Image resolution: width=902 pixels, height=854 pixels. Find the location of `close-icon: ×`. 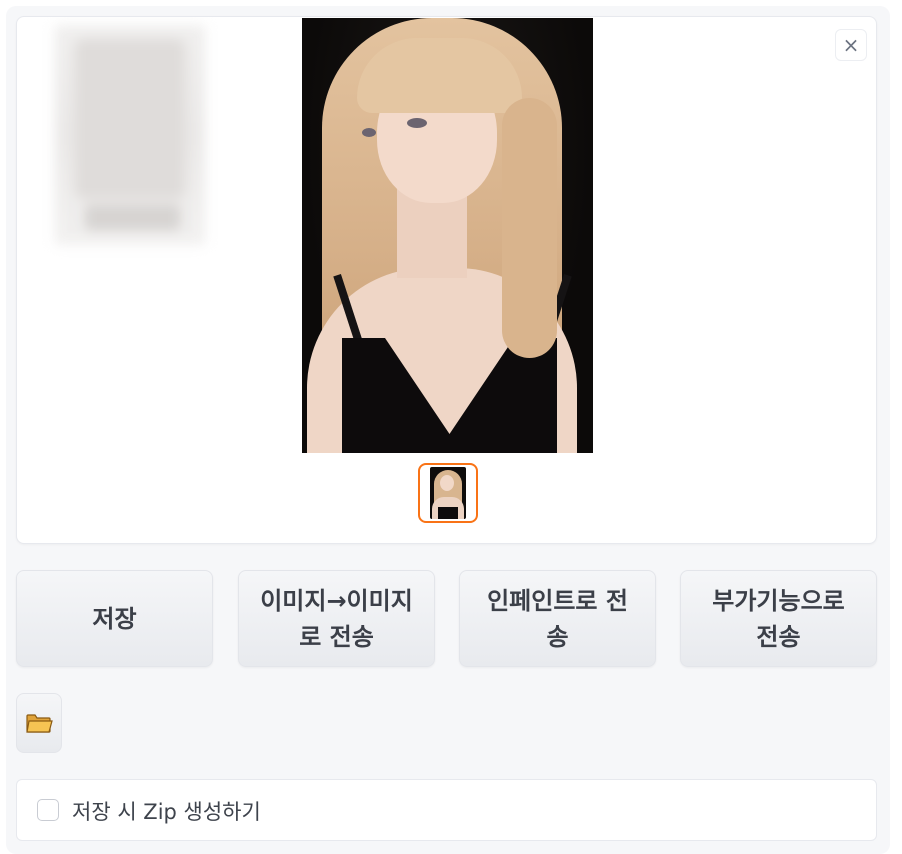

close-icon: × is located at coordinates (851, 45).